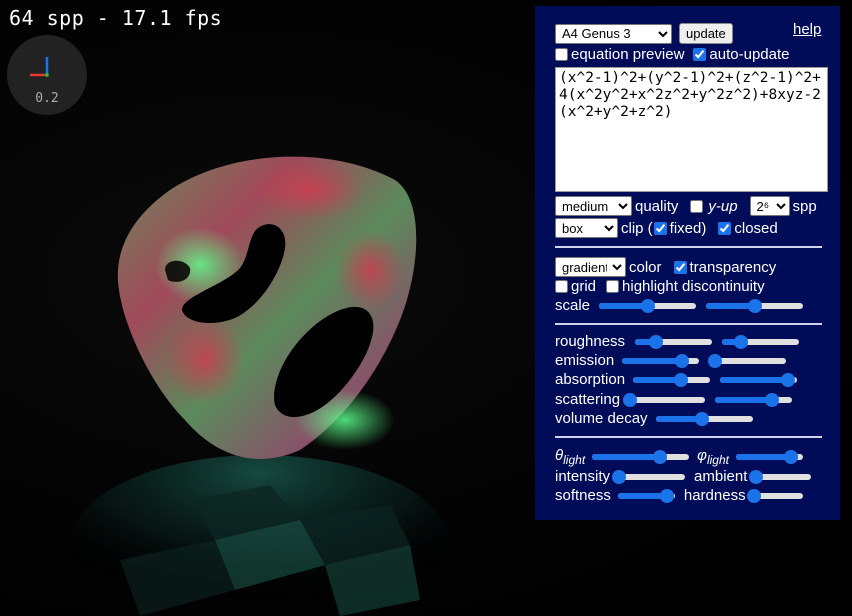 This screenshot has width=852, height=616. Describe the element at coordinates (593, 206) in the screenshot. I see `quality-select: medium` at that location.